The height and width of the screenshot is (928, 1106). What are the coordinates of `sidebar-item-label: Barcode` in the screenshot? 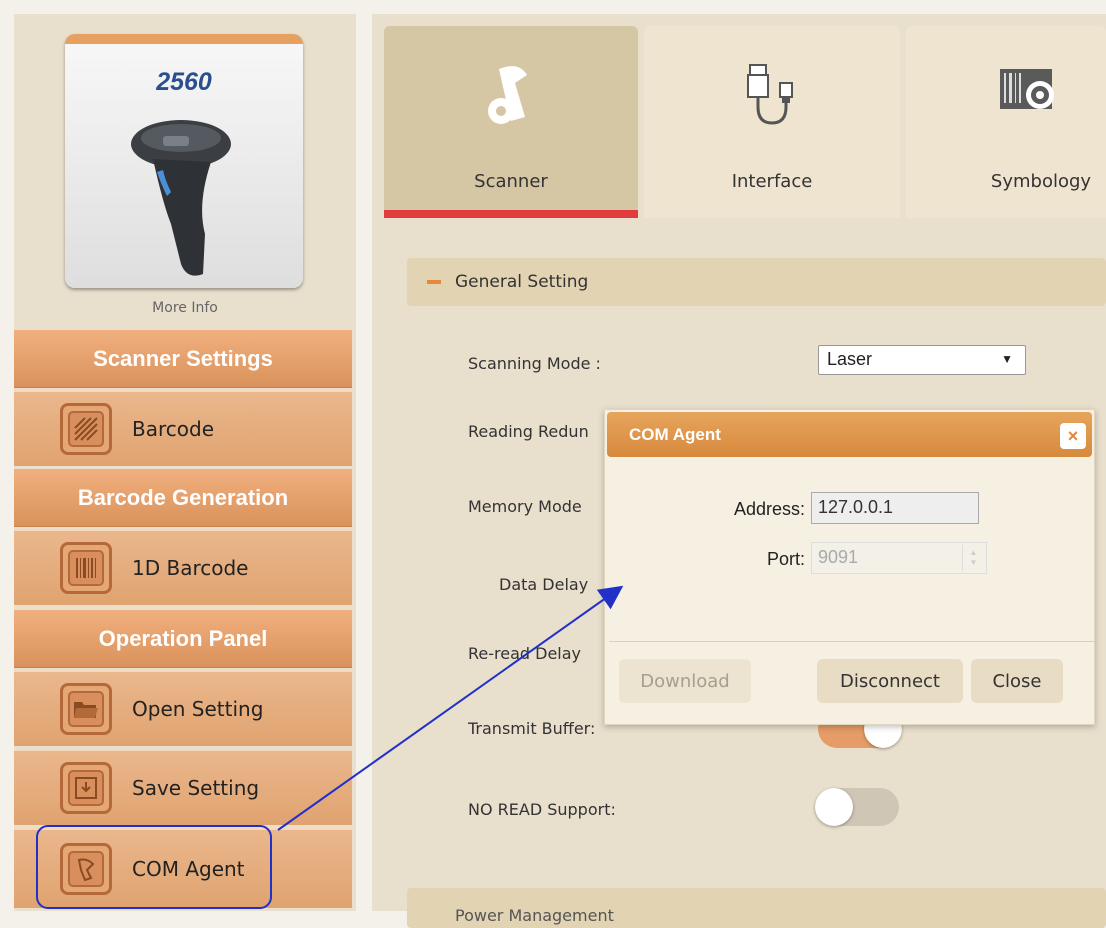 It's located at (173, 429).